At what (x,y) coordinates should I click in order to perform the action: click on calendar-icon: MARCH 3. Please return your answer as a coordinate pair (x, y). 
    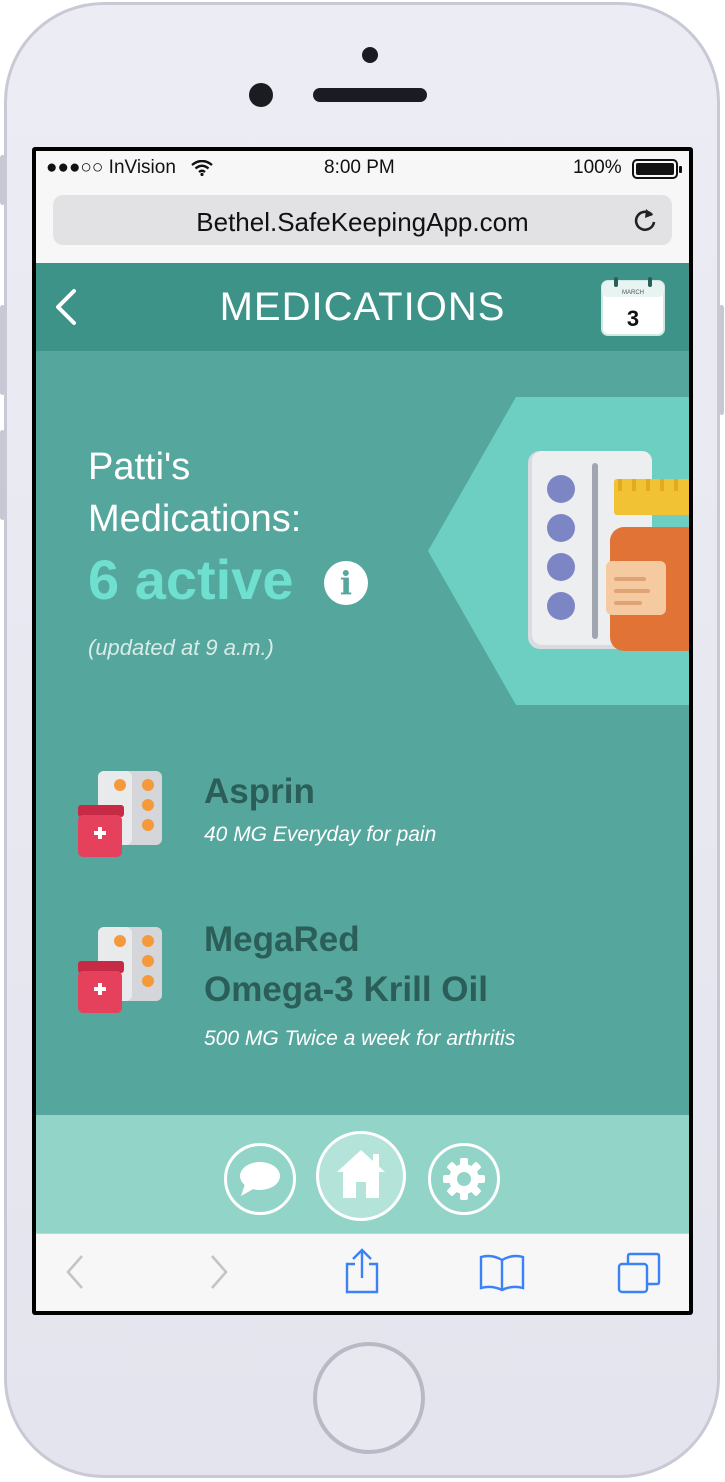
    Looking at the image, I should click on (633, 307).